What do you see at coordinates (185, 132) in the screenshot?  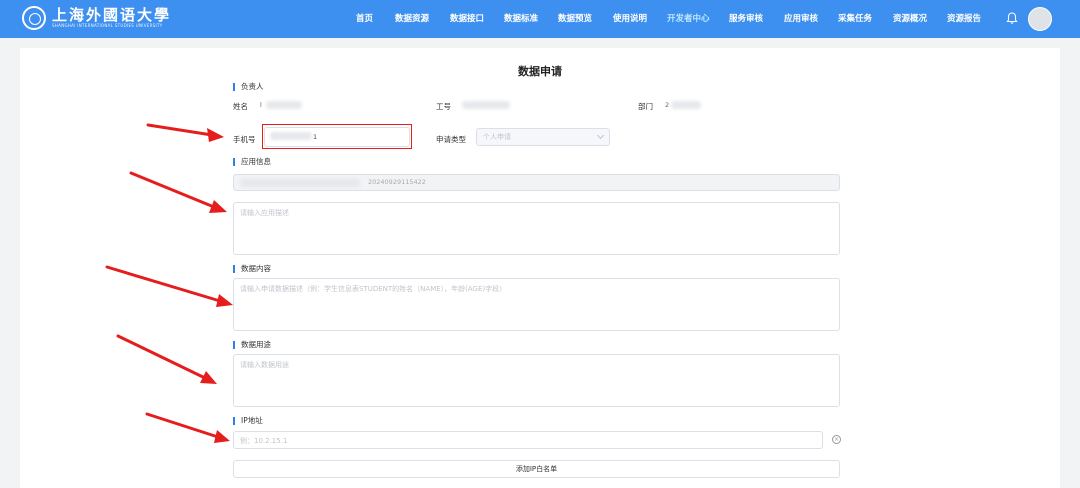 I see `annotation-arrow-phone` at bounding box center [185, 132].